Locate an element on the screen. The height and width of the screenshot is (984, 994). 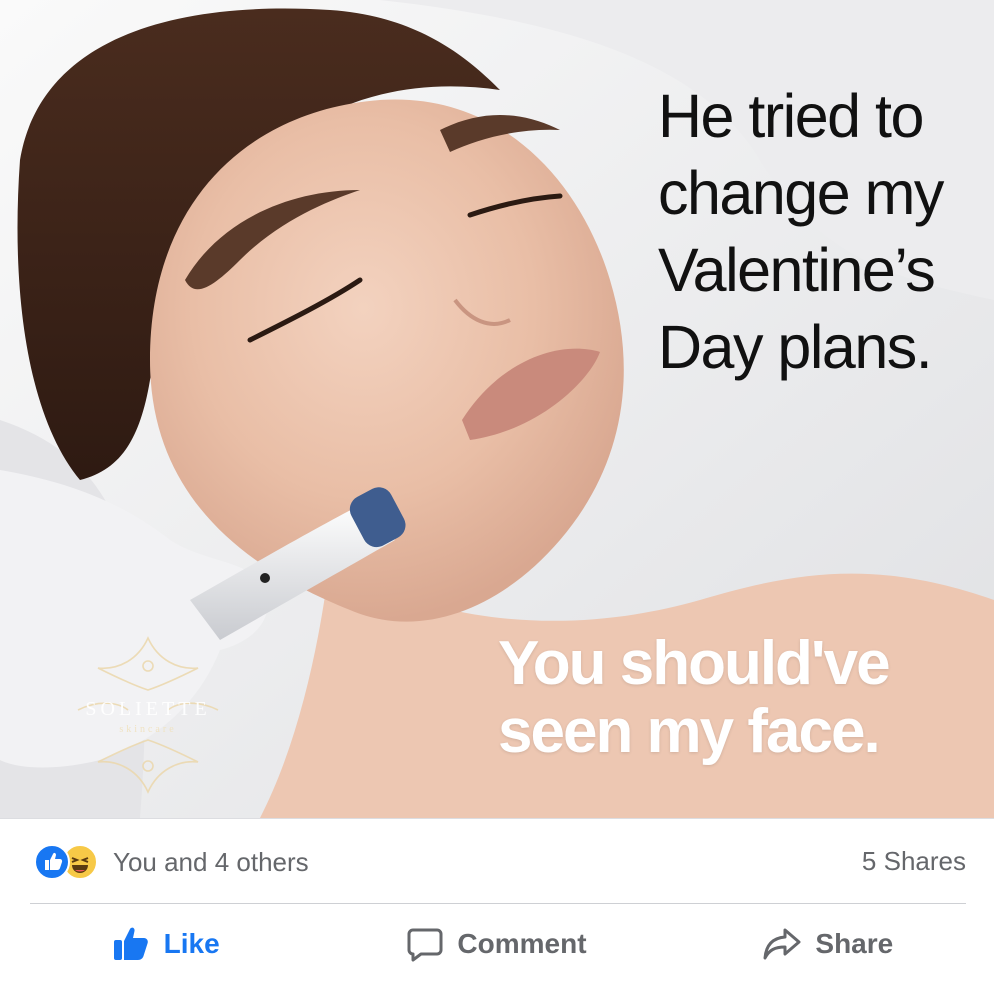
like-icon is located at coordinates (52, 862).